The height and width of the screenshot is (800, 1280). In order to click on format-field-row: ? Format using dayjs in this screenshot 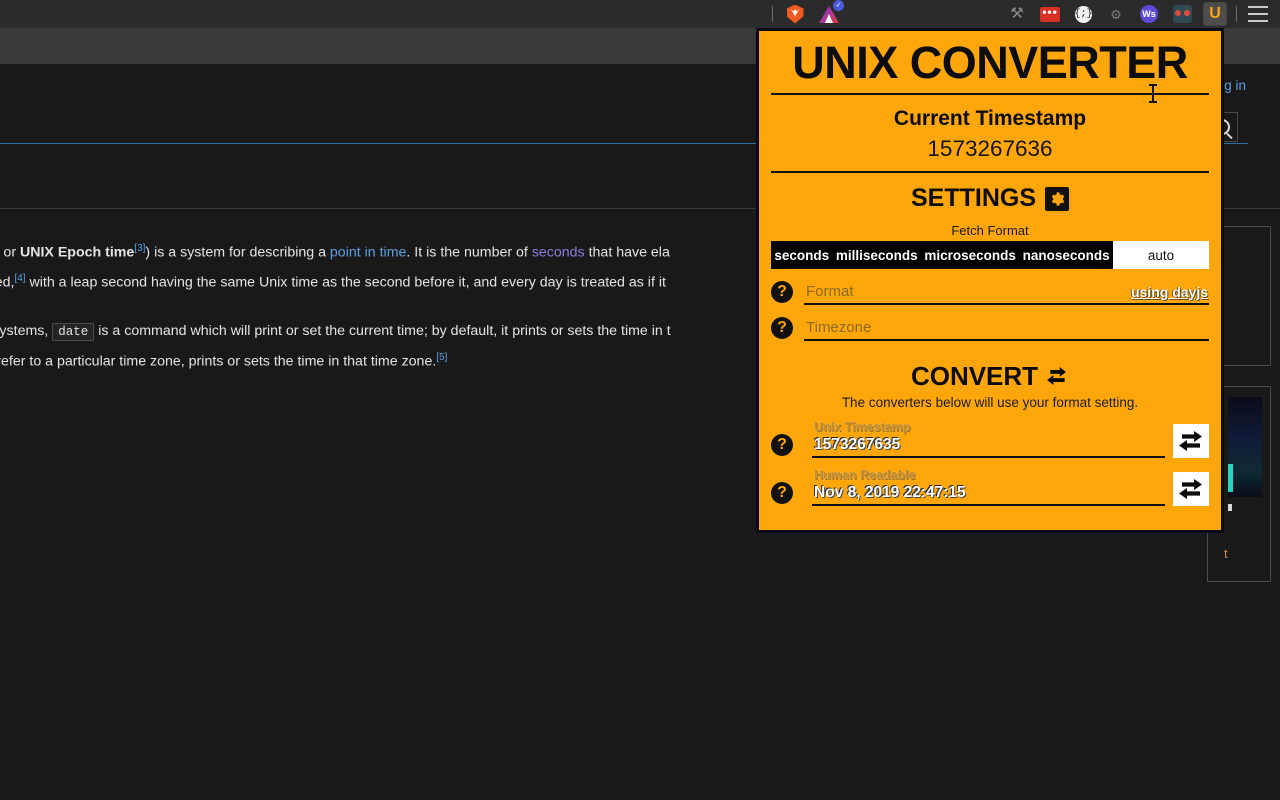, I will do `click(990, 287)`.